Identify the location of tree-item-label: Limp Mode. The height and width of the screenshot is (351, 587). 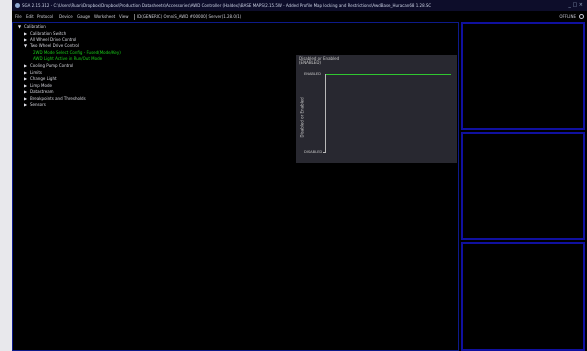
(41, 85).